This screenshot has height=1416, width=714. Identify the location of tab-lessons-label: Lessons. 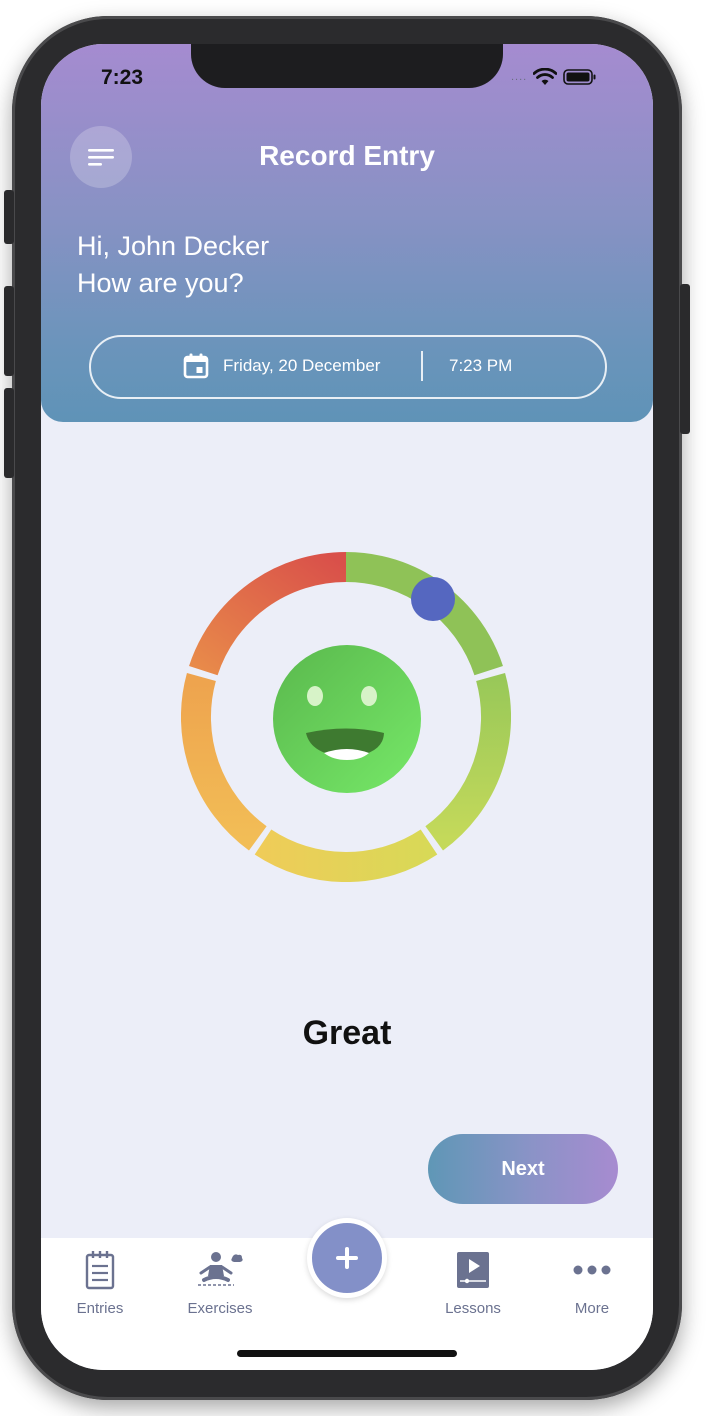
(473, 1308).